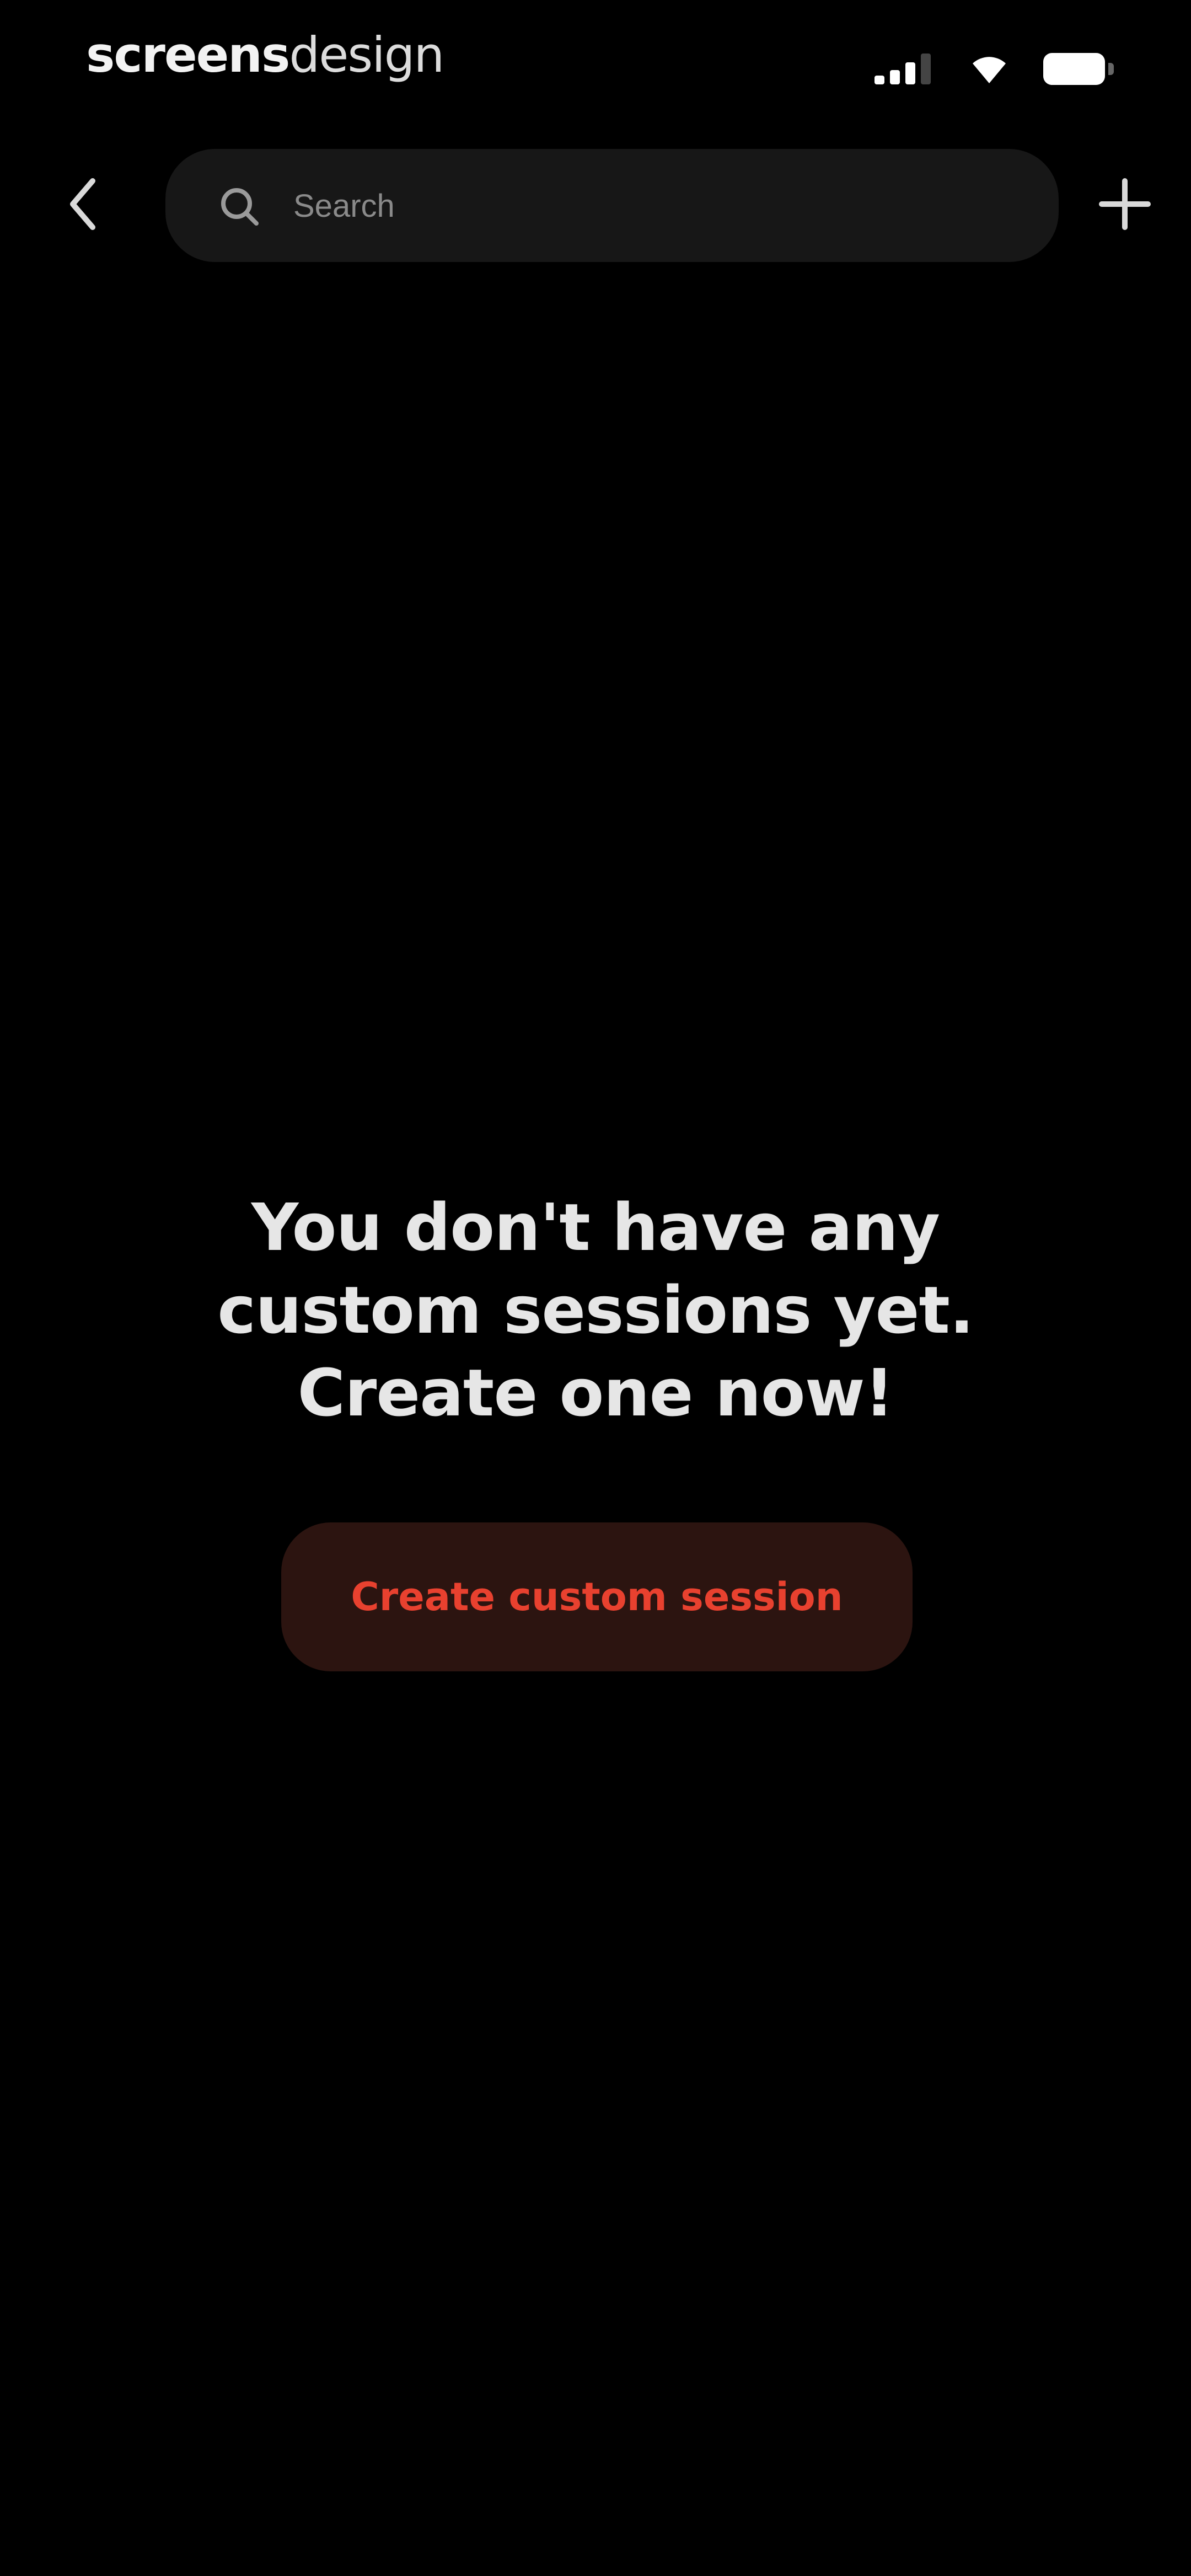 This screenshot has width=1191, height=2576. I want to click on plus-icon, so click(1125, 204).